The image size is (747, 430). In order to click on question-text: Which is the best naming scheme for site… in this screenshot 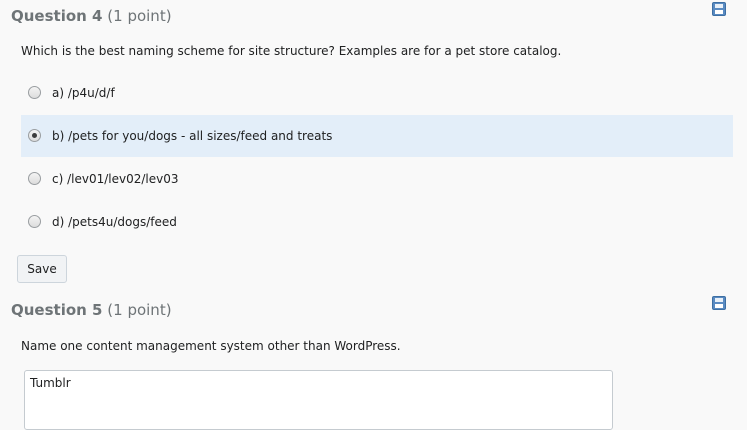, I will do `click(291, 51)`.